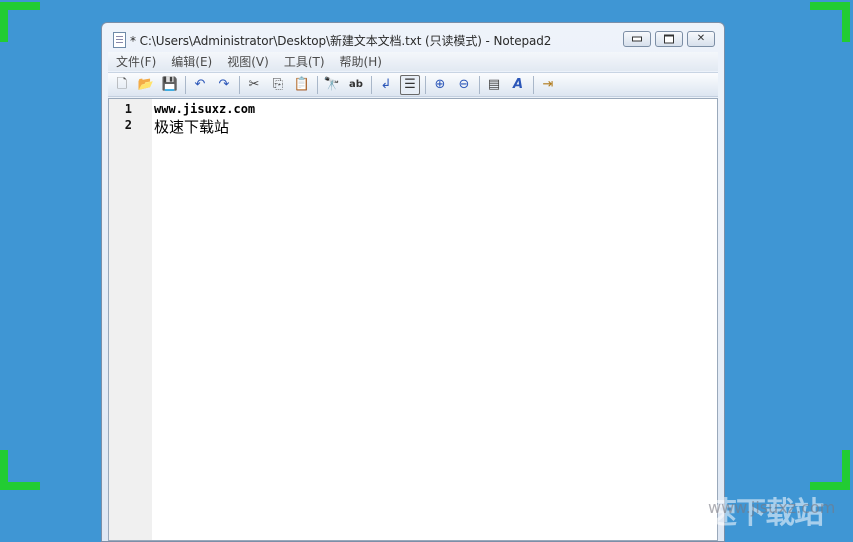 This screenshot has height=542, width=853. I want to click on toolbar: 🗋 📂 💾 ↶ ↷ ✂ ⎘ 📋 🔭 ab ↲ ☰ ⊕ ⊖ ▤ A ⇥, so click(413, 84).